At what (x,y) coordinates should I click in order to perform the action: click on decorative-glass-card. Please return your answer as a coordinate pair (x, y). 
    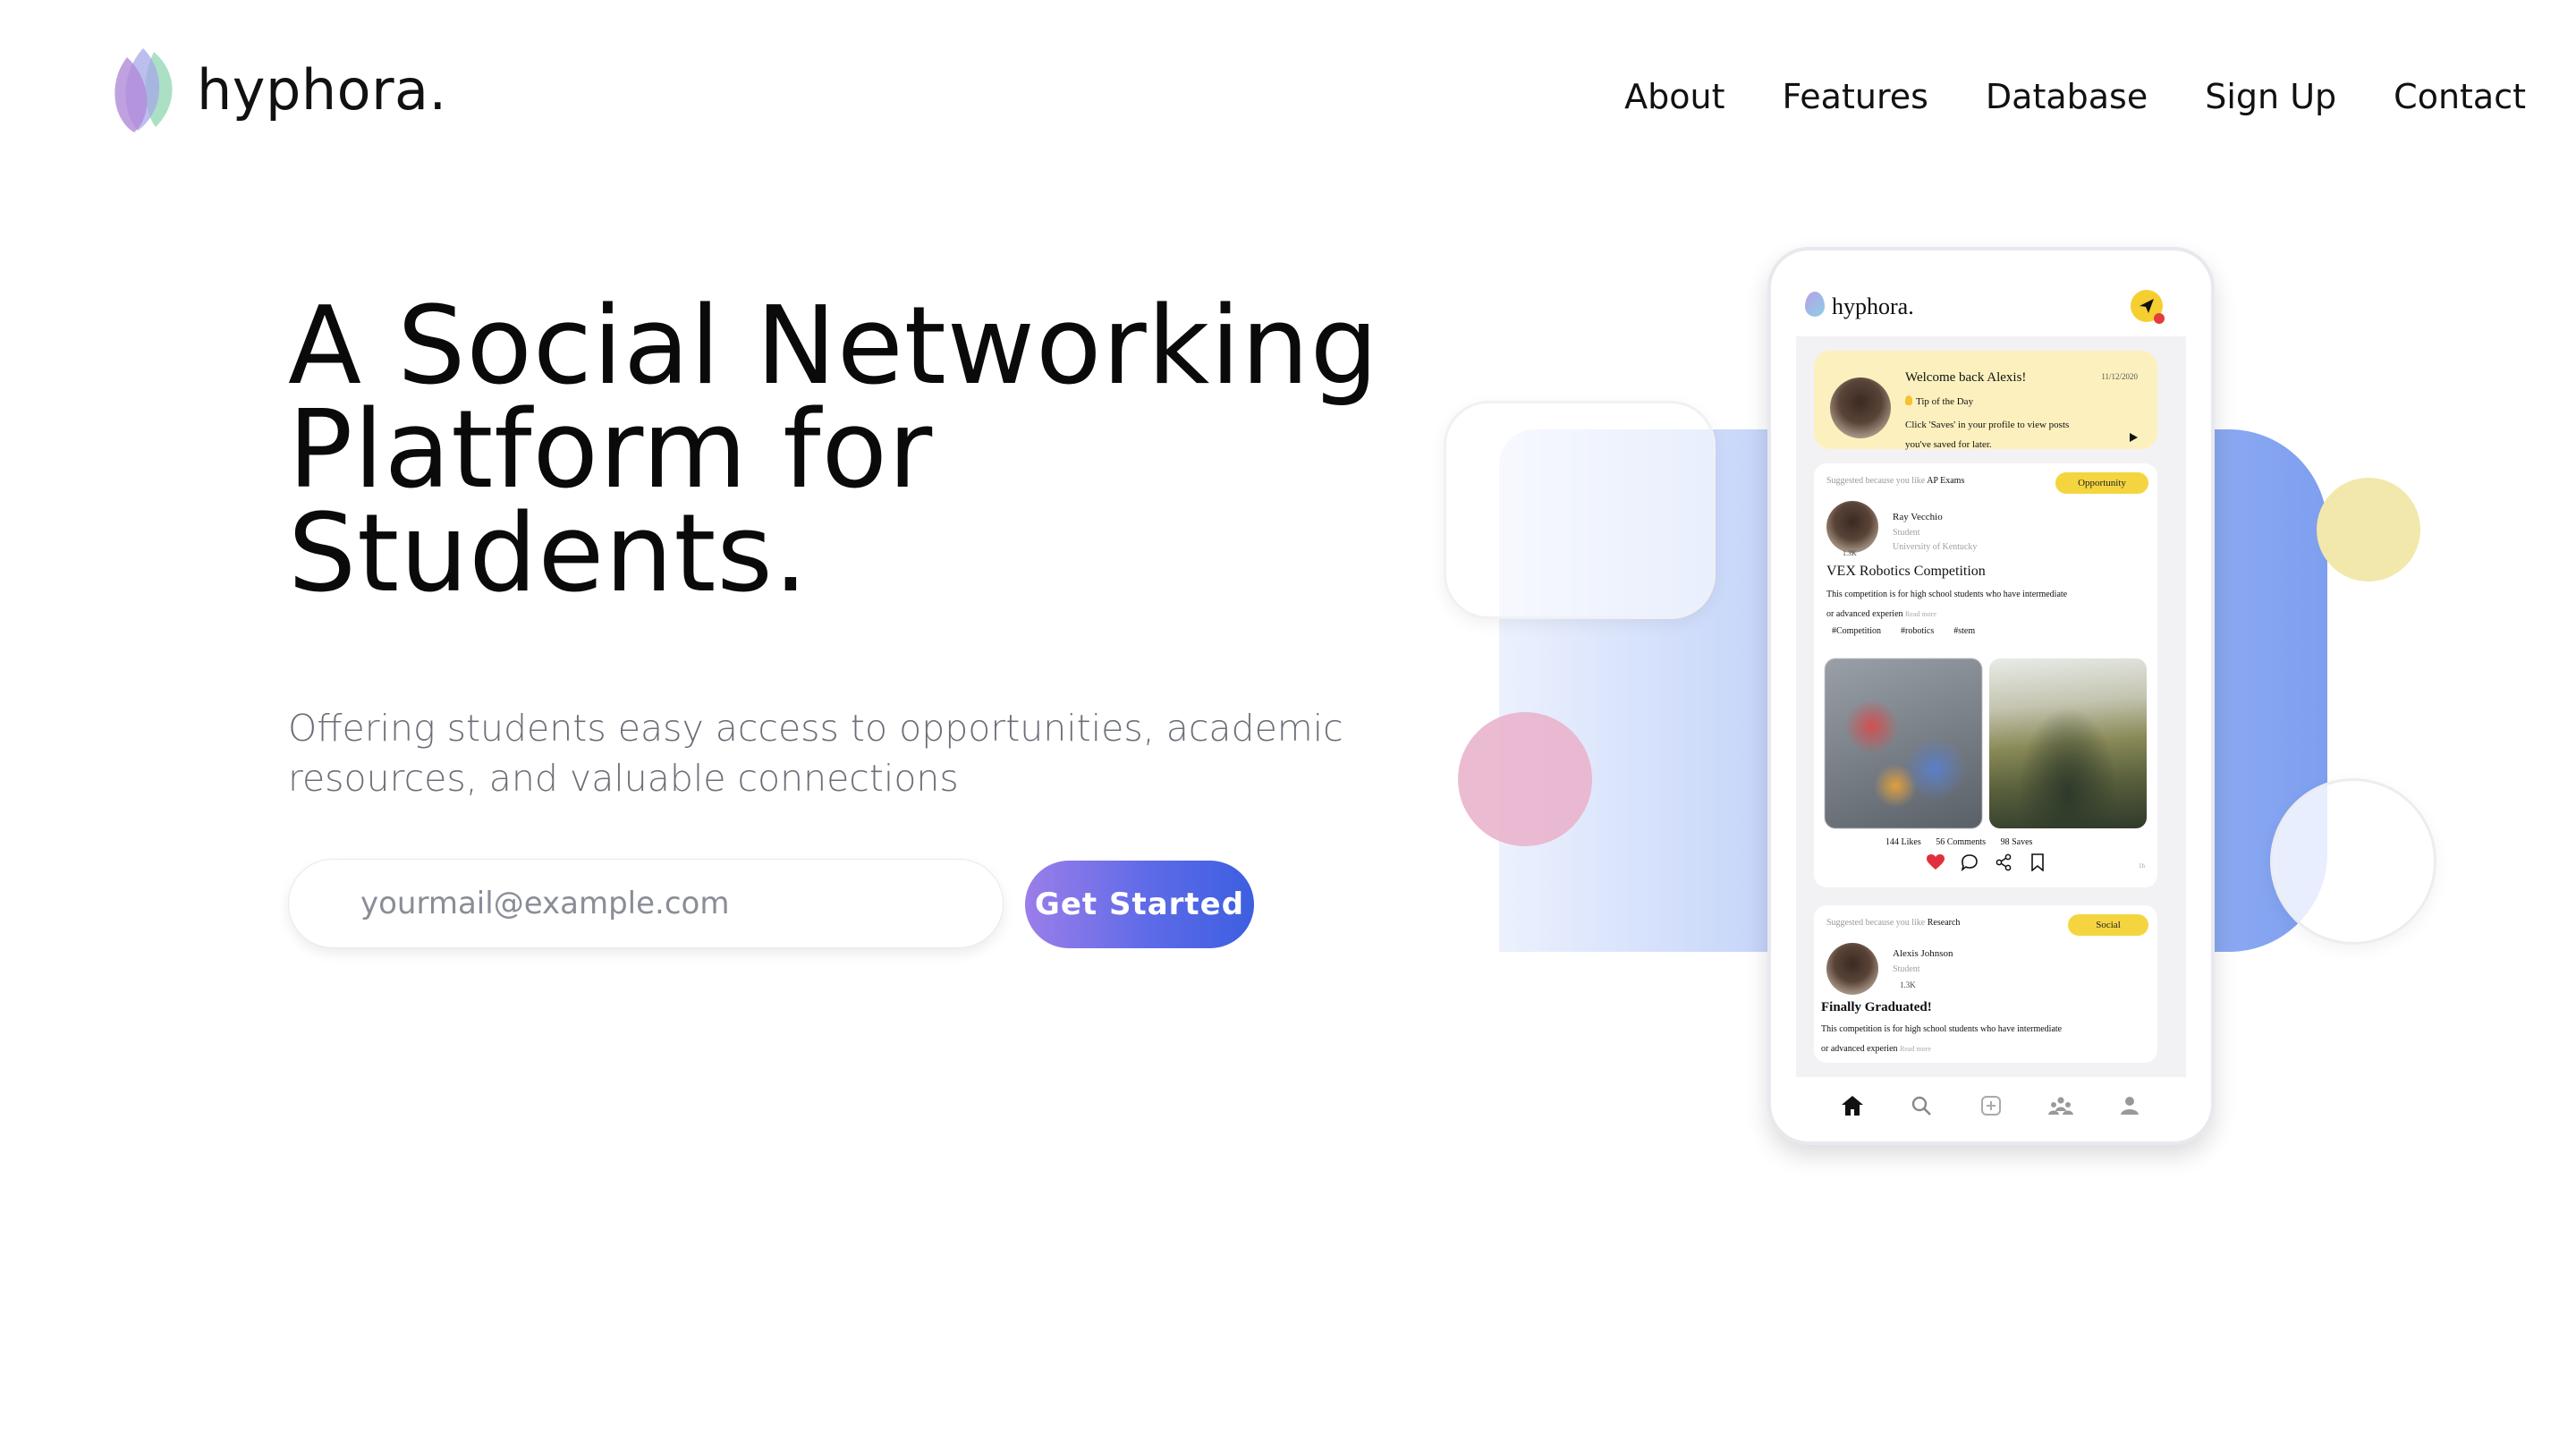
    Looking at the image, I should click on (1580, 510).